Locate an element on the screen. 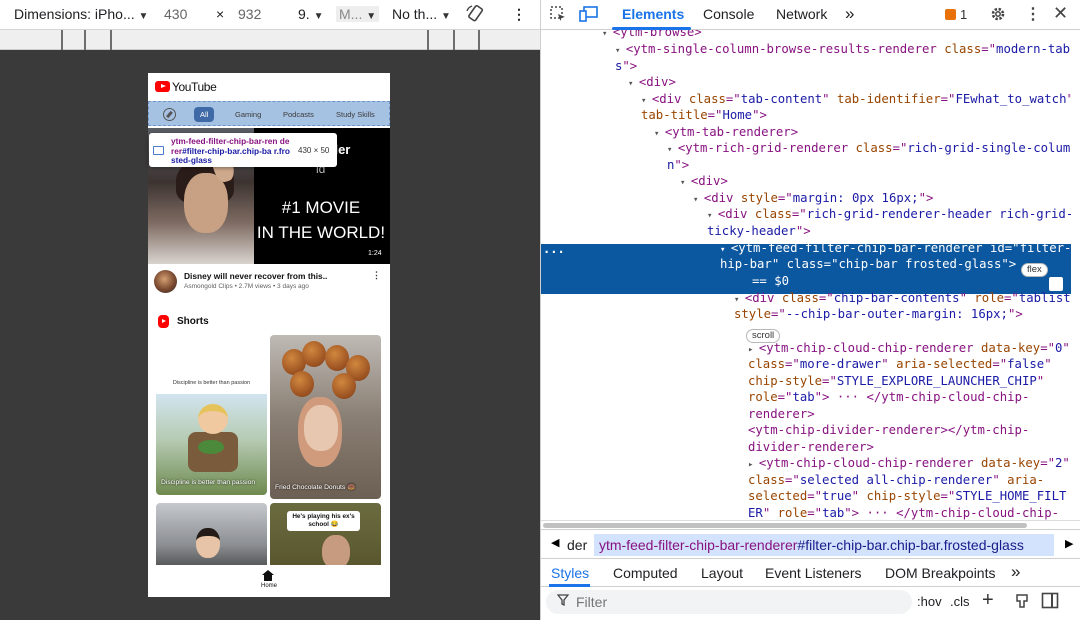 This screenshot has height=620, width=1080. dom-node-line: <ytm-chip-divider-renderer></ytm-chip- is located at coordinates (888, 430).